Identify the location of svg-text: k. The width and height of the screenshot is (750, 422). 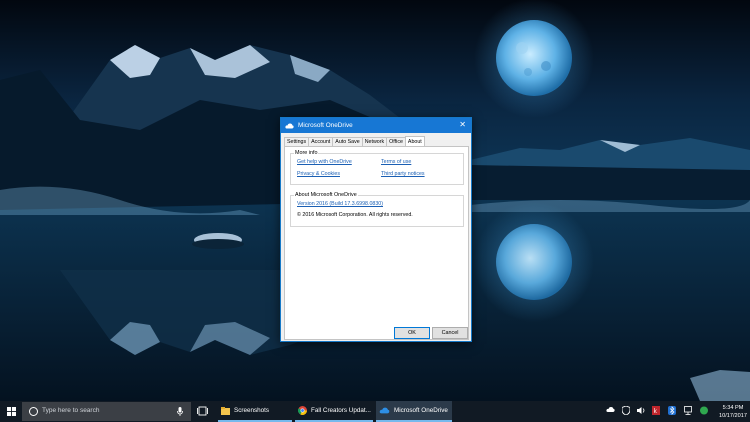
(656, 411).